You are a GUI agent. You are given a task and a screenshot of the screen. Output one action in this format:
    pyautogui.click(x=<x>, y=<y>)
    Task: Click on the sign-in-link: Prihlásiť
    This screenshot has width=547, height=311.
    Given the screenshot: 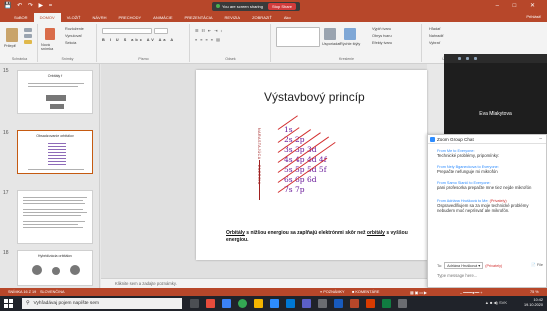 What is the action you would take?
    pyautogui.click(x=533, y=16)
    